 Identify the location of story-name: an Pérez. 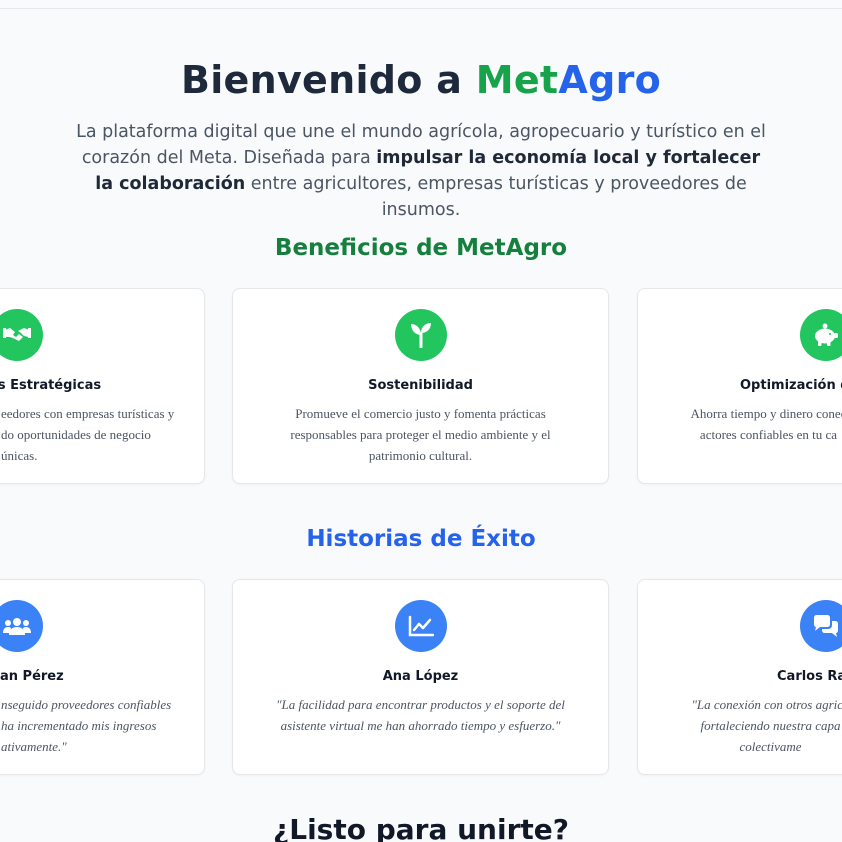
(32, 676).